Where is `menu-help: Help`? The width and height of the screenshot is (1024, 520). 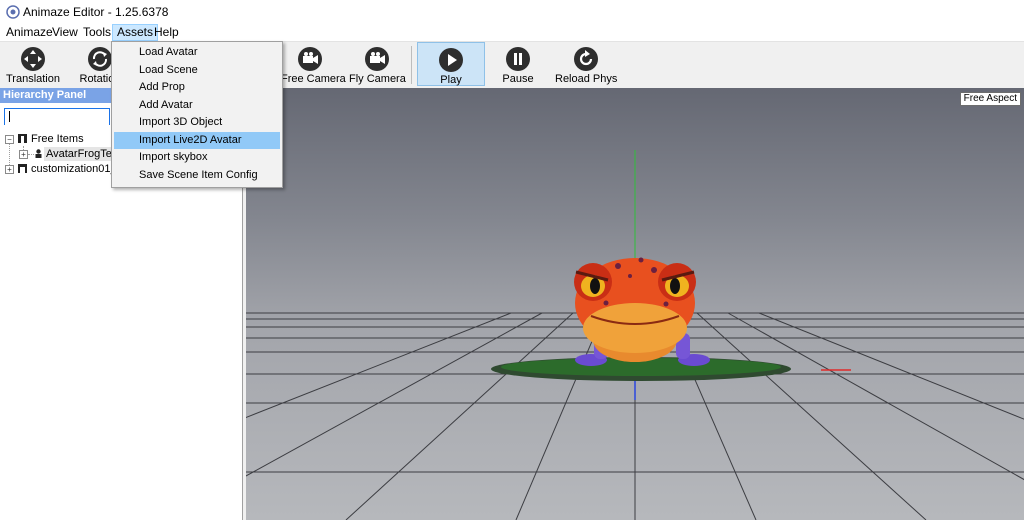
menu-help: Help is located at coordinates (166, 32).